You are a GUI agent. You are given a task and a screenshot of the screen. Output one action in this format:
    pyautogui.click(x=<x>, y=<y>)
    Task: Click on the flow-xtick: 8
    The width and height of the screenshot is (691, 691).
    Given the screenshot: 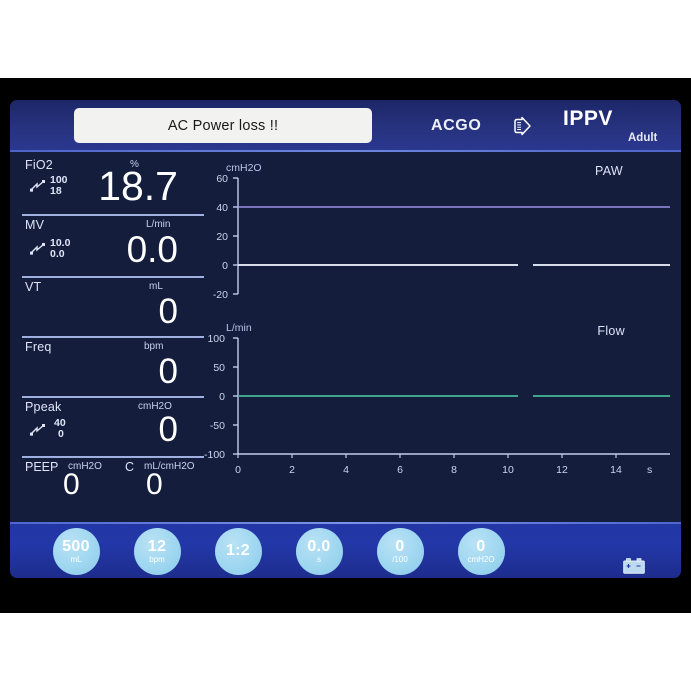 What is the action you would take?
    pyautogui.click(x=454, y=470)
    